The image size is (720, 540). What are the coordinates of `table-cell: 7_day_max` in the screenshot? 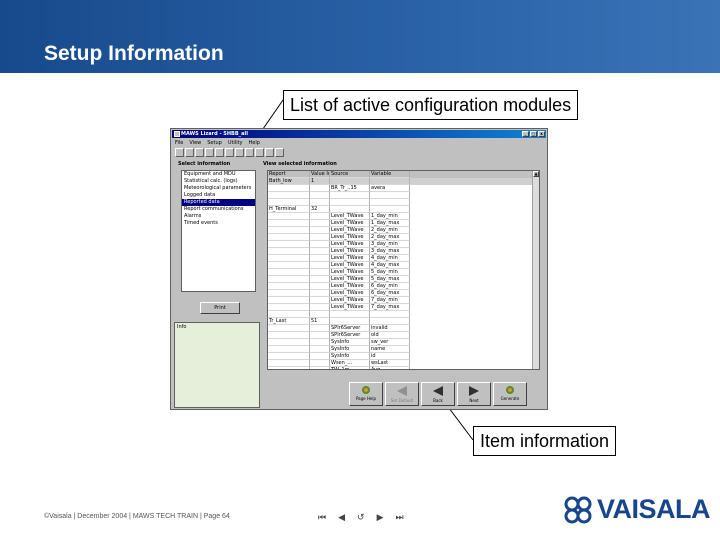 It's located at (390, 307).